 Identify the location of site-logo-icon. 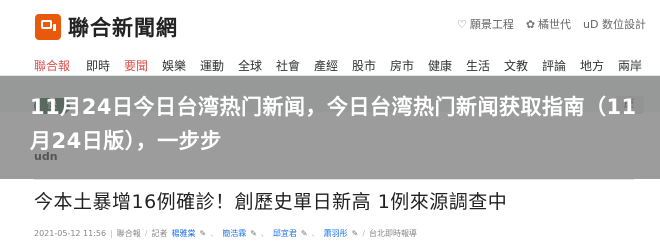
(48, 27).